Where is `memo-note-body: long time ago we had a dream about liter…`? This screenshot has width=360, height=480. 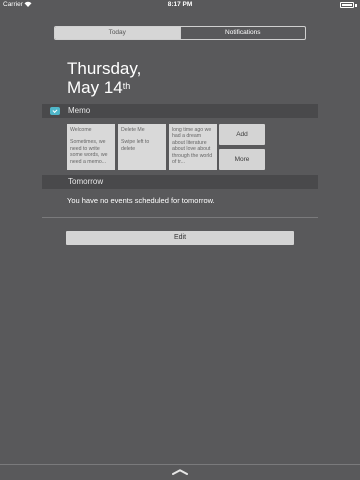 memo-note-body: long time ago we had a dream about liter… is located at coordinates (192, 146).